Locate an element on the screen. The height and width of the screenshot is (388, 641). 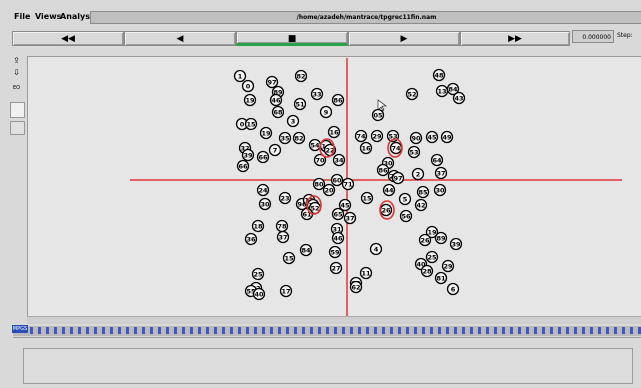
time-readout: 0.000000 is located at coordinates (593, 36).